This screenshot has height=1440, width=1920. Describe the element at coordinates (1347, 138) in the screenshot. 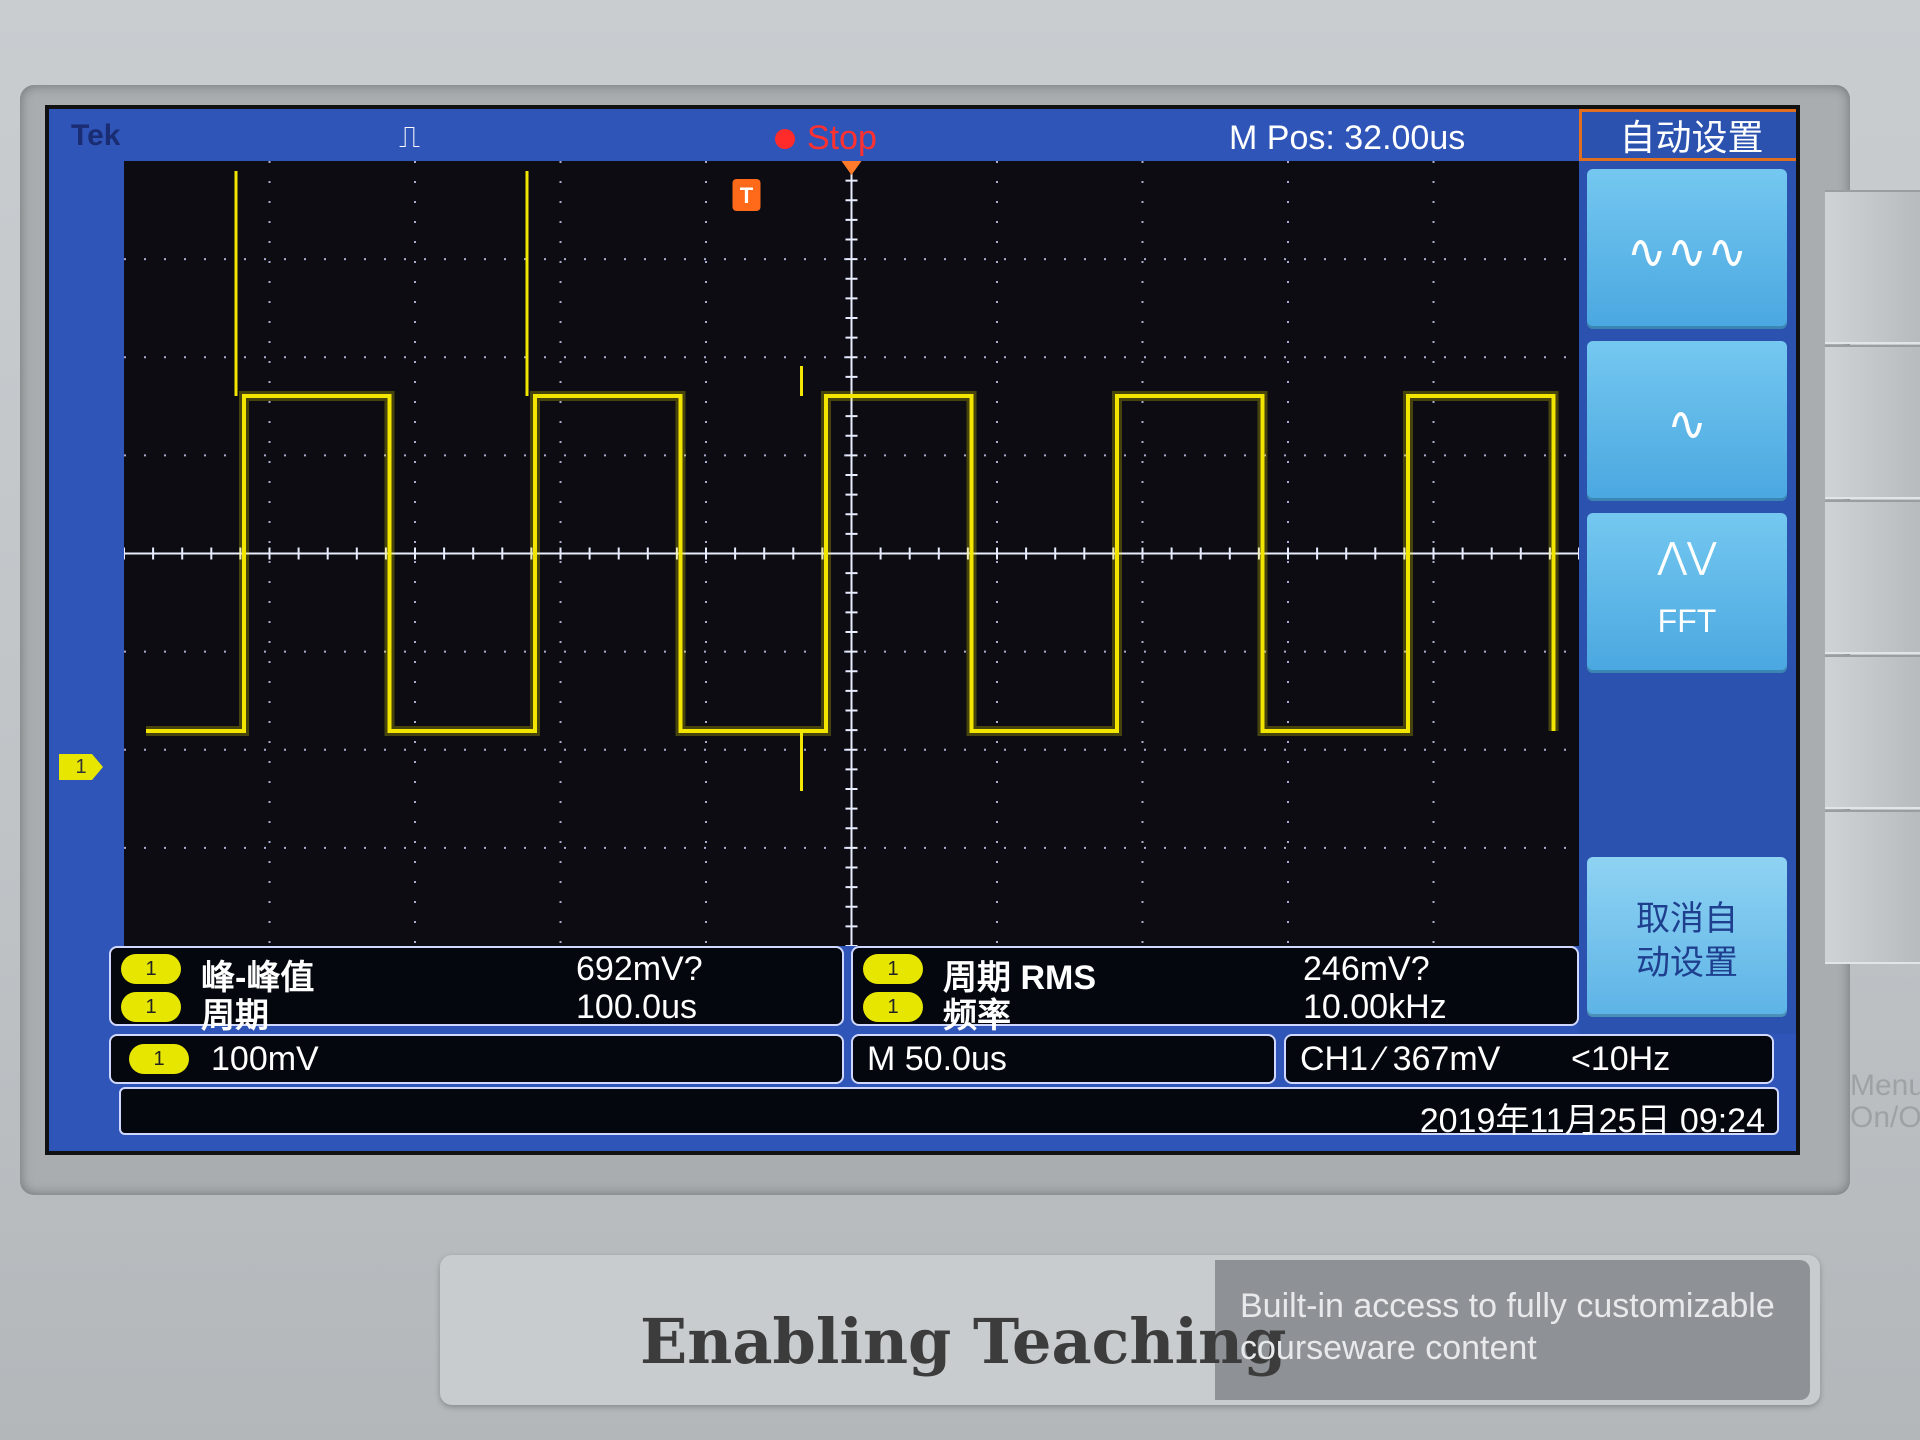

I see `main-position-readout: M Pos: 32.00us` at that location.